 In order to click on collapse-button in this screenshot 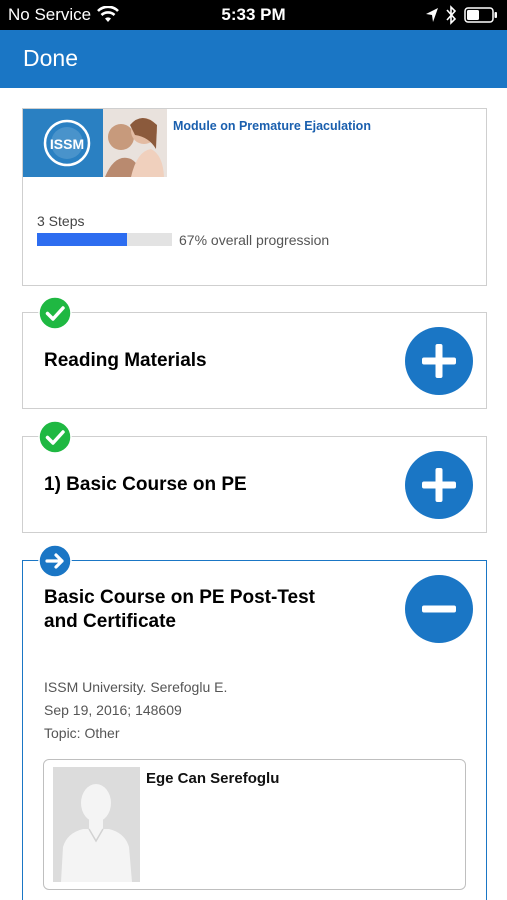, I will do `click(439, 609)`.